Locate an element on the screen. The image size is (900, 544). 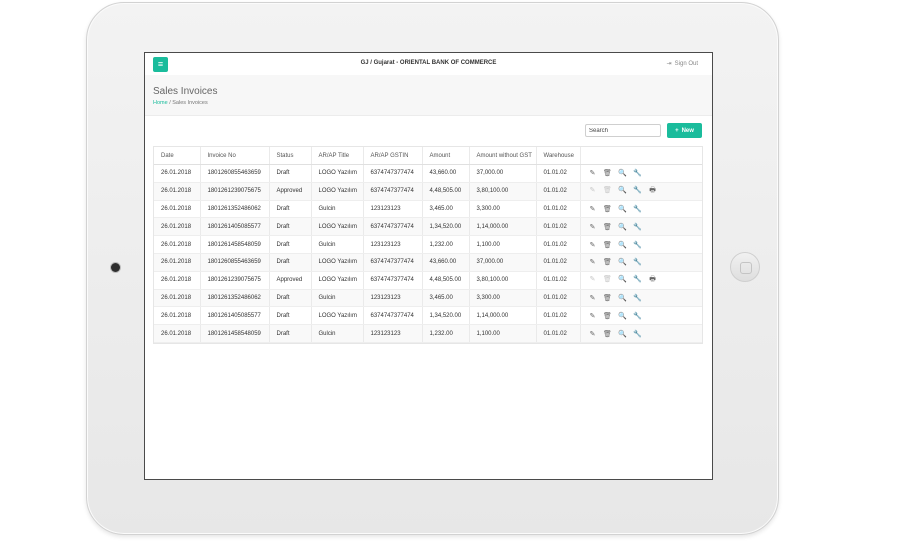
column-header: Date is located at coordinates (177, 156).